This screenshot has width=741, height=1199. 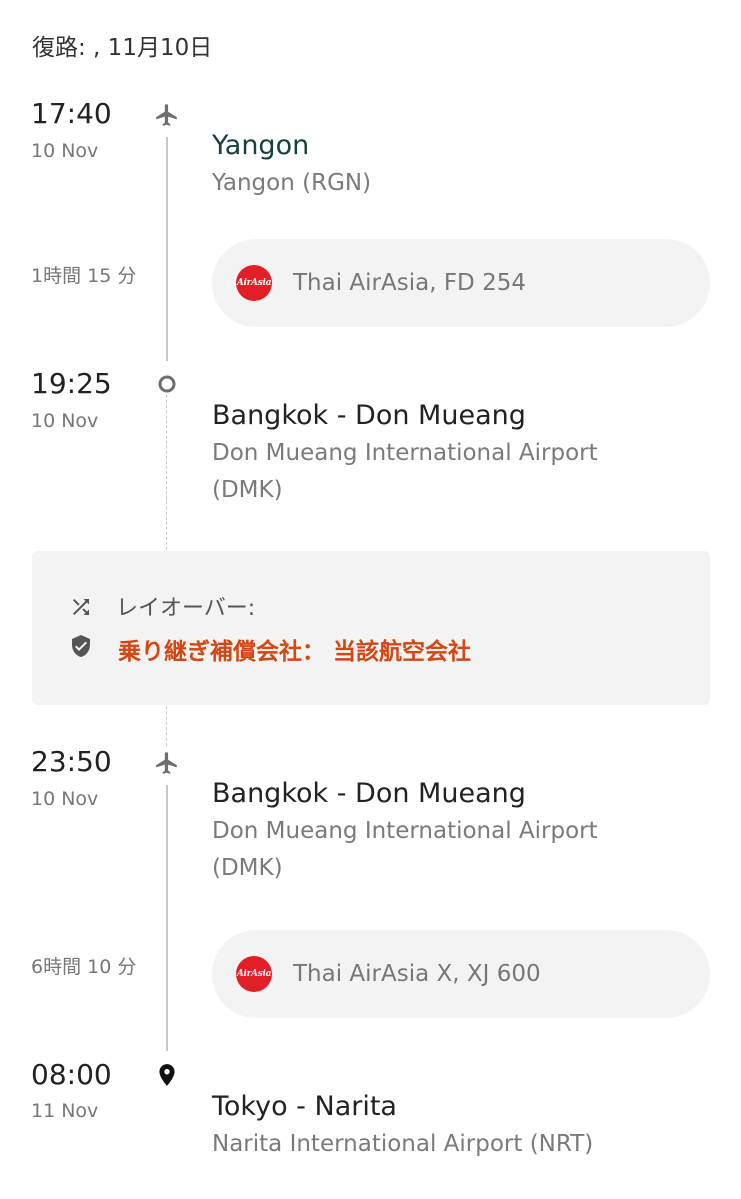 I want to click on shield-icon, so click(x=81, y=646).